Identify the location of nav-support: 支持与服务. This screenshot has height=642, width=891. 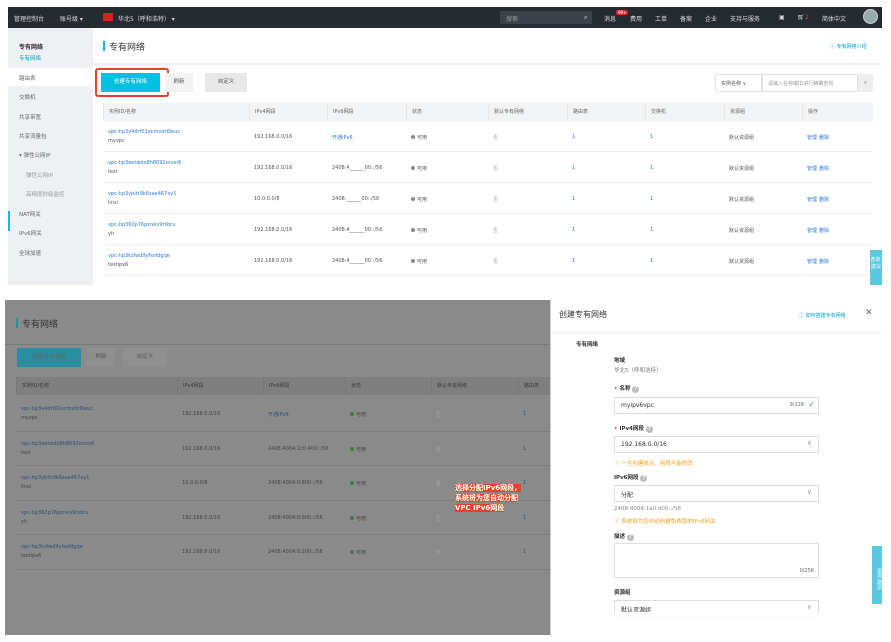
(745, 18).